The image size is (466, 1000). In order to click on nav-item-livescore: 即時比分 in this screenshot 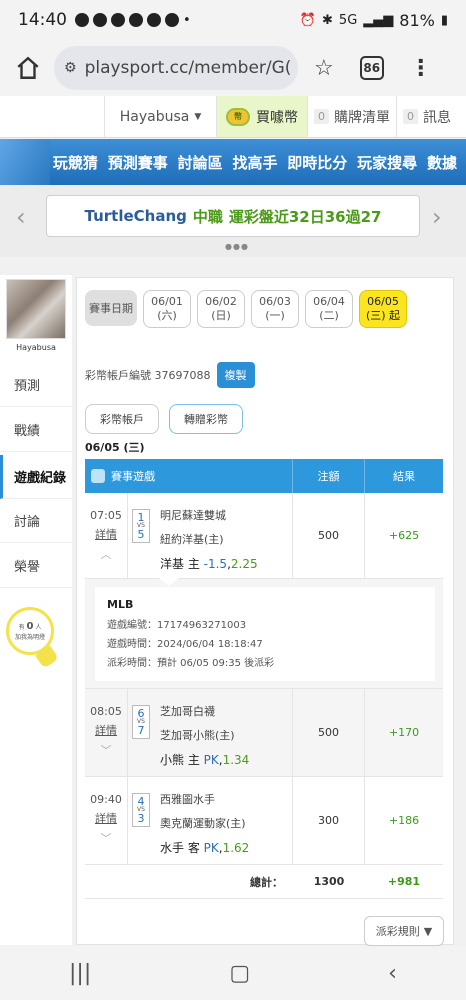, I will do `click(317, 162)`.